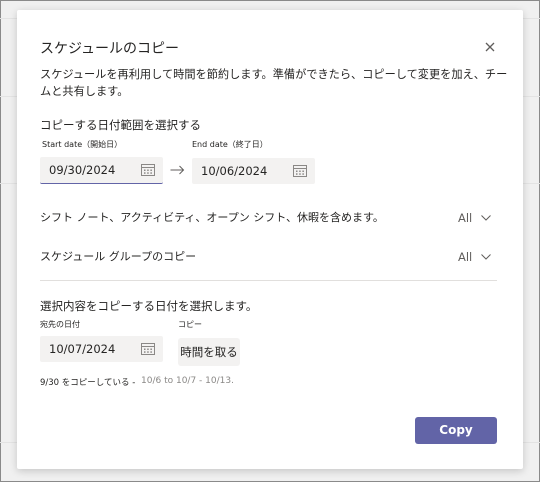 This screenshot has height=482, width=540. What do you see at coordinates (82, 349) in the screenshot?
I see `destination-date-value: 10/07/2024` at bounding box center [82, 349].